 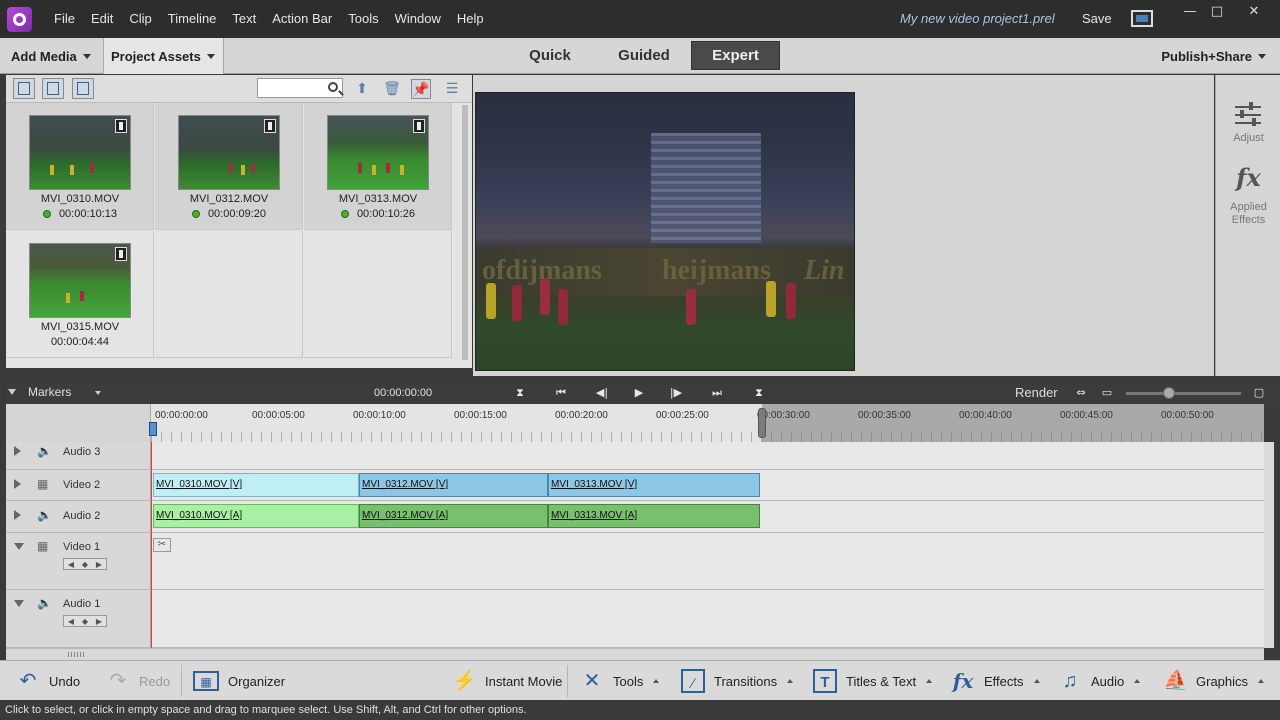 I want to click on video-clip: MVI_0312.MOV [V], so click(x=453, y=485).